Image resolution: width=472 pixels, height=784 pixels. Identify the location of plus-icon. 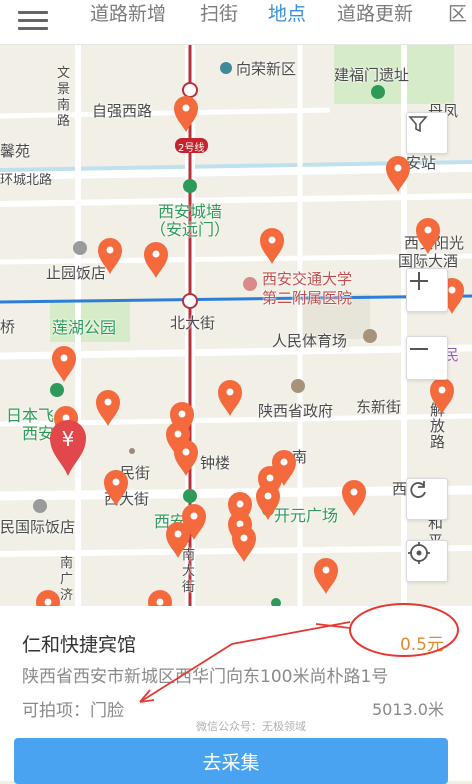
(419, 281).